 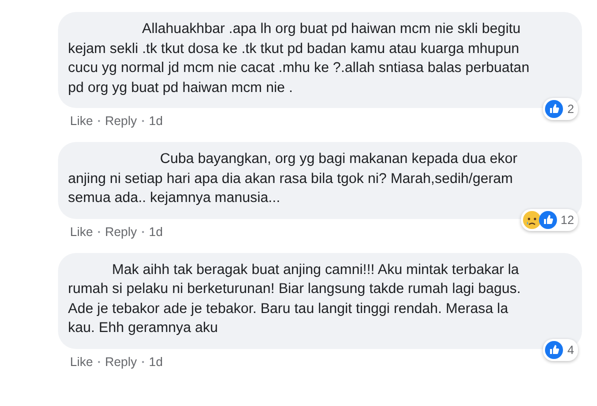 I want to click on reaction-count: 4, so click(x=570, y=349).